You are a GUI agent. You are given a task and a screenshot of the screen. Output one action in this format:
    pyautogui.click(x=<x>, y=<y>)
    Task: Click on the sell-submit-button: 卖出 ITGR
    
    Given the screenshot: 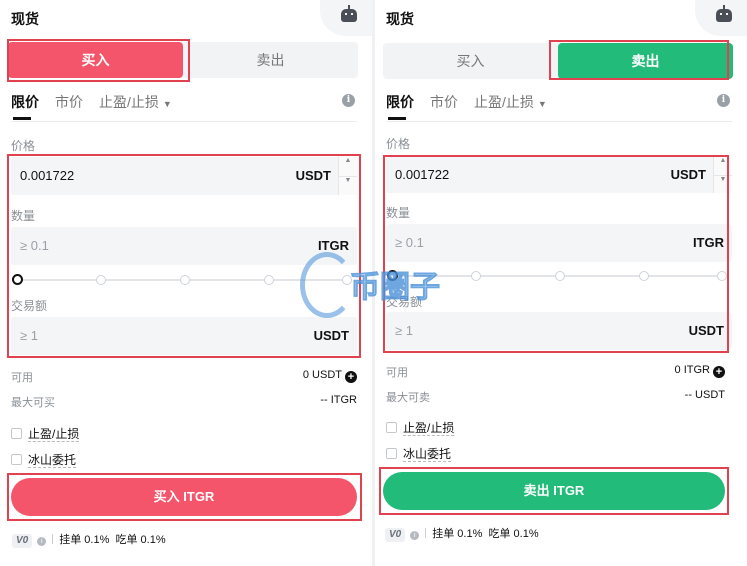 What is the action you would take?
    pyautogui.click(x=554, y=491)
    